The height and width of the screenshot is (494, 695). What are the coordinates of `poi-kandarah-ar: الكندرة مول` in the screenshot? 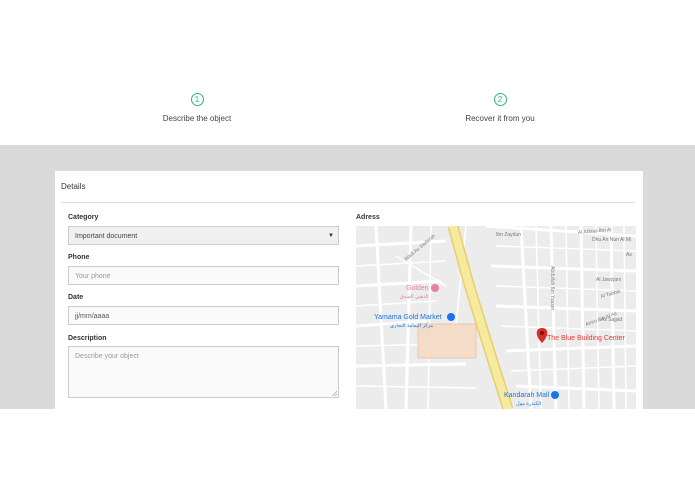 It's located at (528, 404).